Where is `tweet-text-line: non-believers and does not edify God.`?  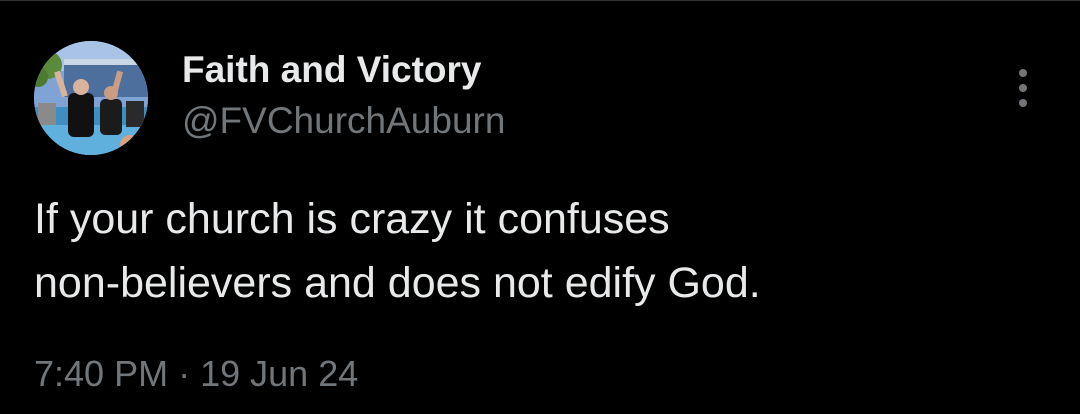 tweet-text-line: non-believers and does not edify God. is located at coordinates (397, 283).